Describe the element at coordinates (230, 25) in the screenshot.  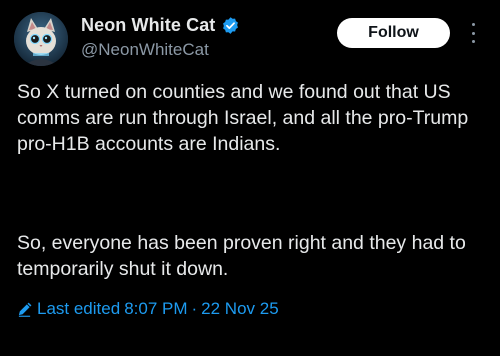
I see `verified-badge-icon` at that location.